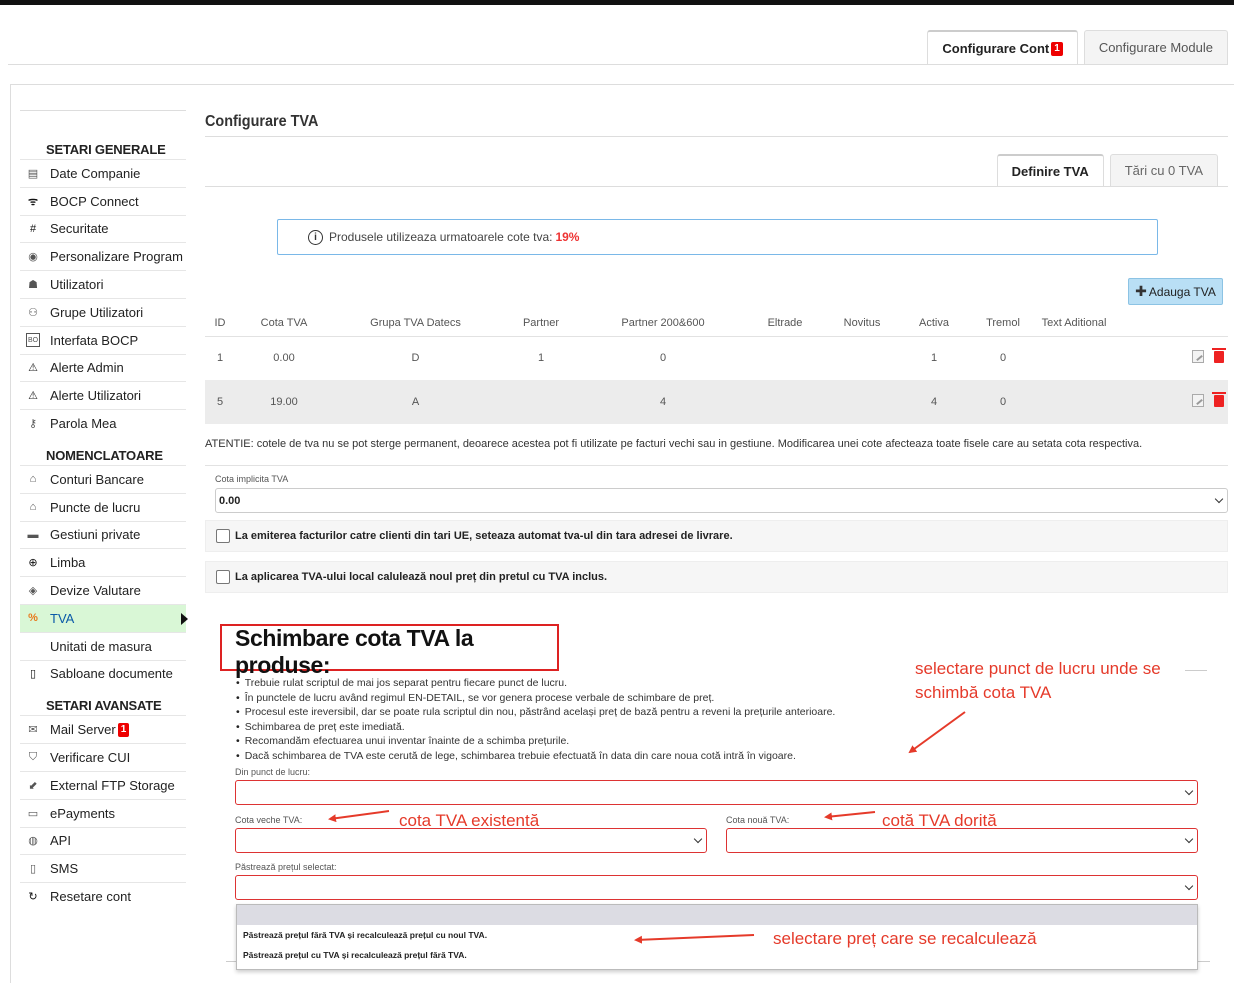 The image size is (1234, 983). I want to click on sidebar-item-gestiuni-private: ▬ Gestiuni private, so click(103, 534).